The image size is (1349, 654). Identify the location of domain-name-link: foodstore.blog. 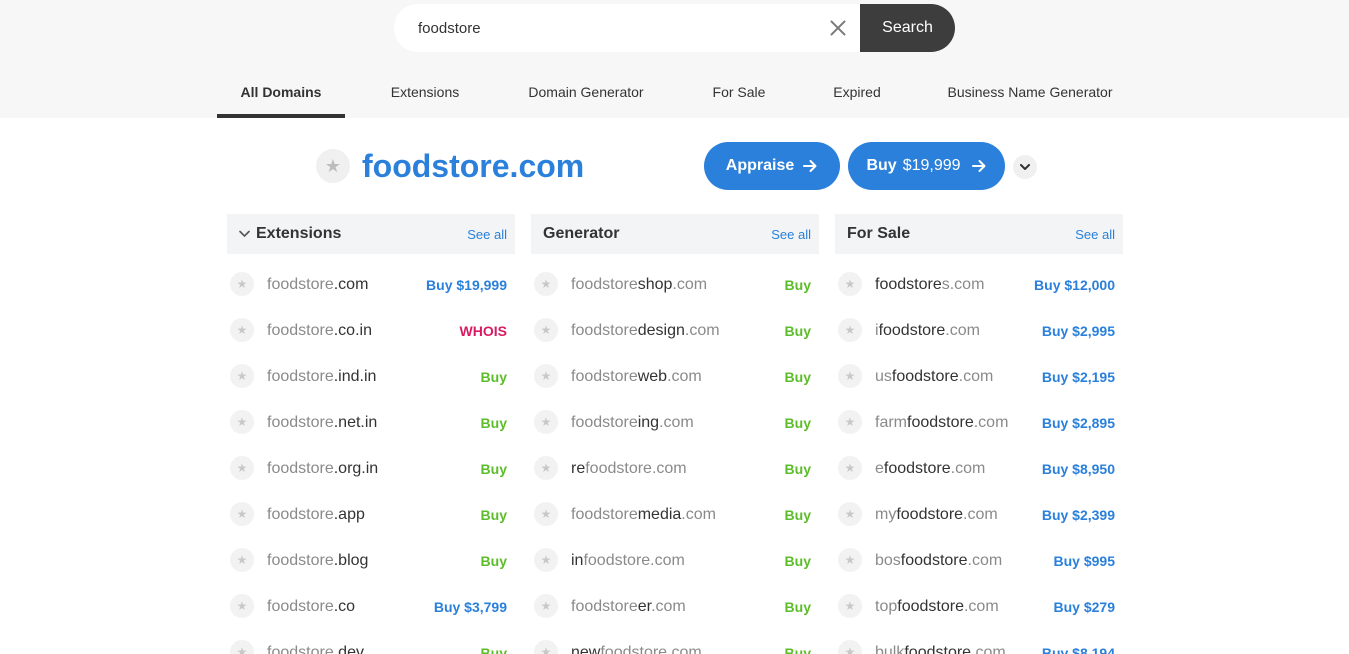
(374, 561).